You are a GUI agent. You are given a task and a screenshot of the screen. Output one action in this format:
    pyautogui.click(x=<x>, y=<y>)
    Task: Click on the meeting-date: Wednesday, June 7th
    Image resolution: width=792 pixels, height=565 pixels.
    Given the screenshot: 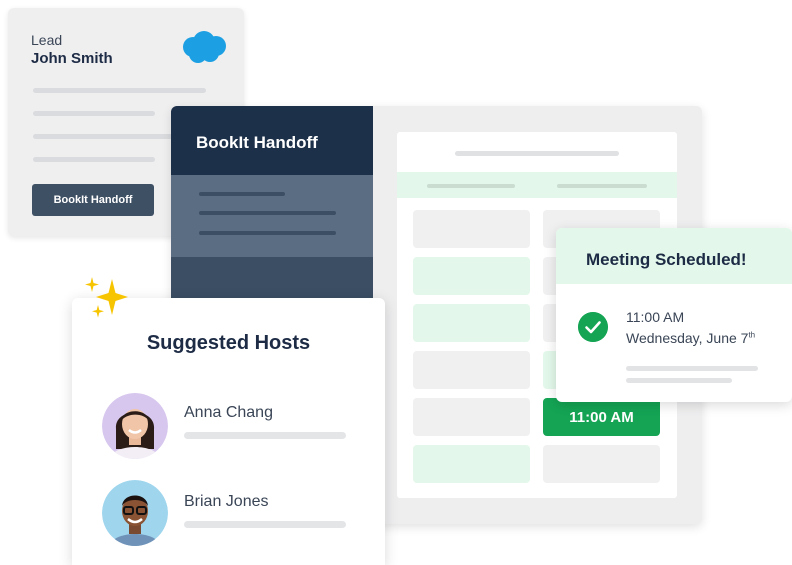 What is the action you would take?
    pyautogui.click(x=690, y=338)
    